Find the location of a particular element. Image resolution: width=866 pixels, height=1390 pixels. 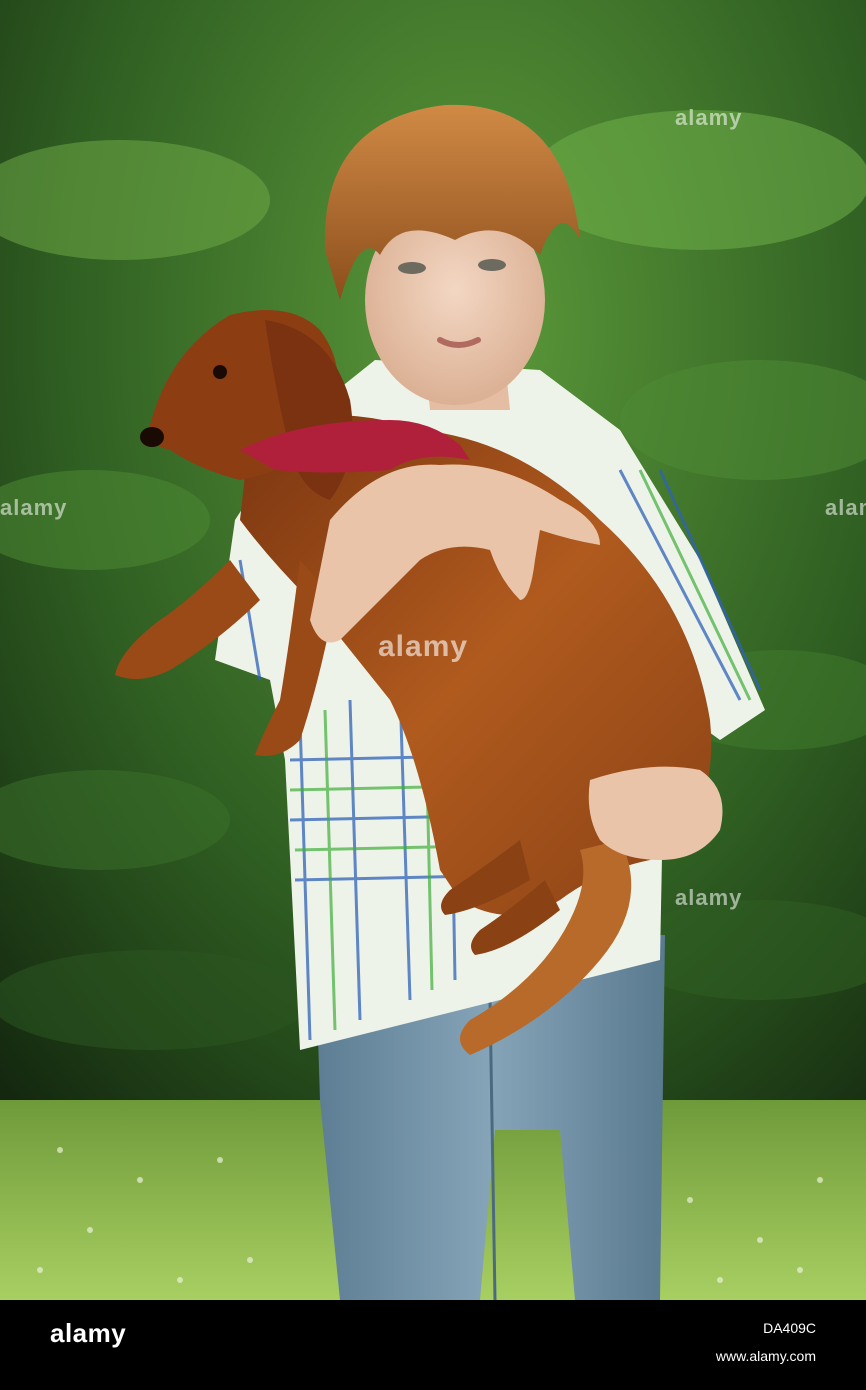

image-id: DA409C is located at coordinates (789, 1328).